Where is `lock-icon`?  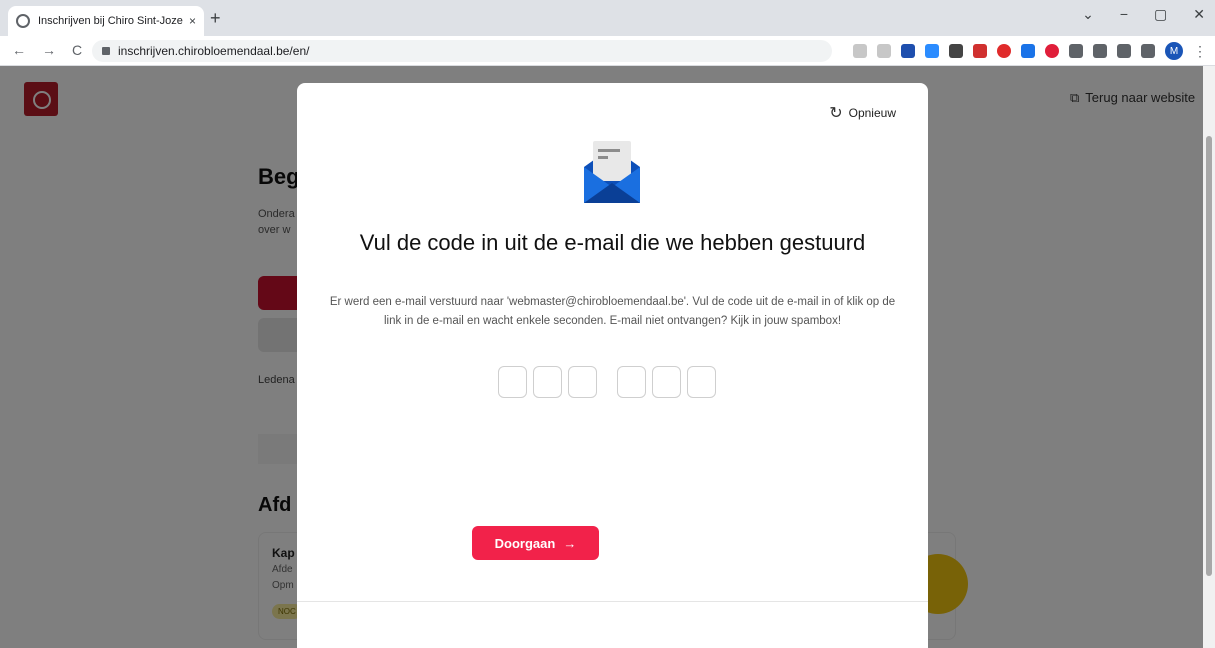
lock-icon is located at coordinates (106, 51).